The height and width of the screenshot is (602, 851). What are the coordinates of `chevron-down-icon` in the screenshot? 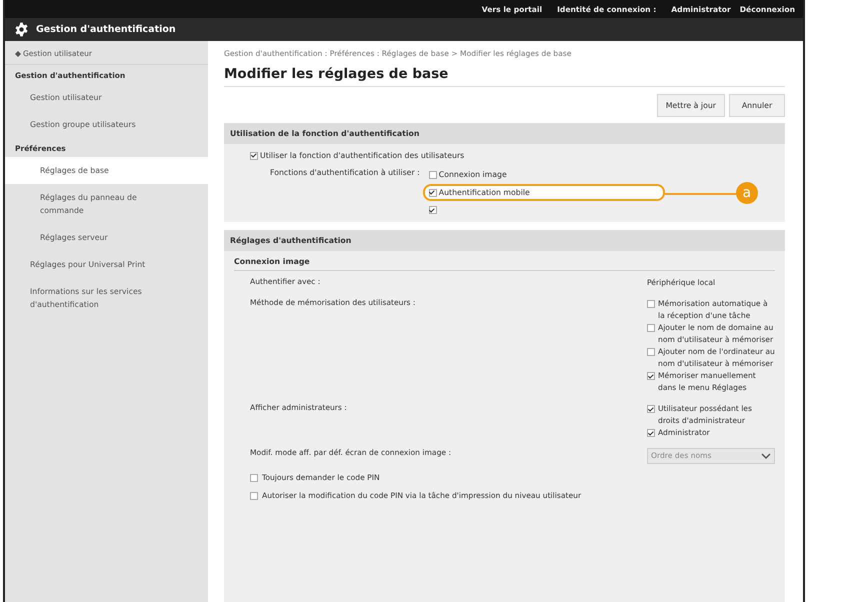 It's located at (766, 456).